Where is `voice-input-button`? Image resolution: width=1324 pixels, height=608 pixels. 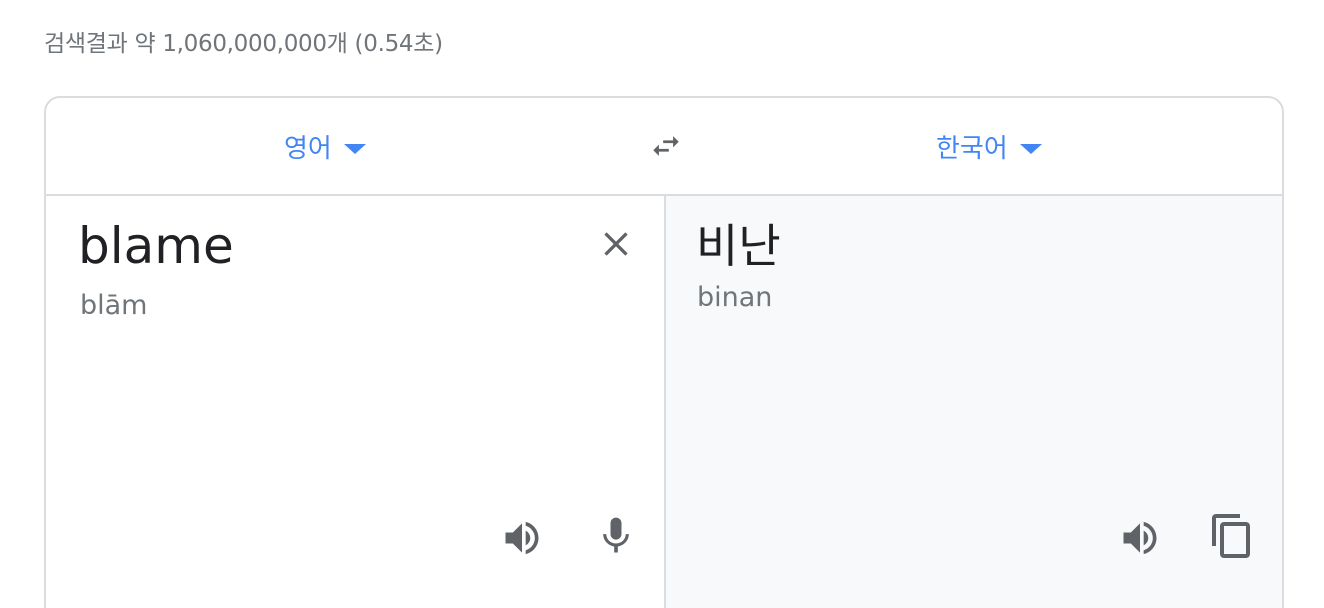
voice-input-button is located at coordinates (616, 536).